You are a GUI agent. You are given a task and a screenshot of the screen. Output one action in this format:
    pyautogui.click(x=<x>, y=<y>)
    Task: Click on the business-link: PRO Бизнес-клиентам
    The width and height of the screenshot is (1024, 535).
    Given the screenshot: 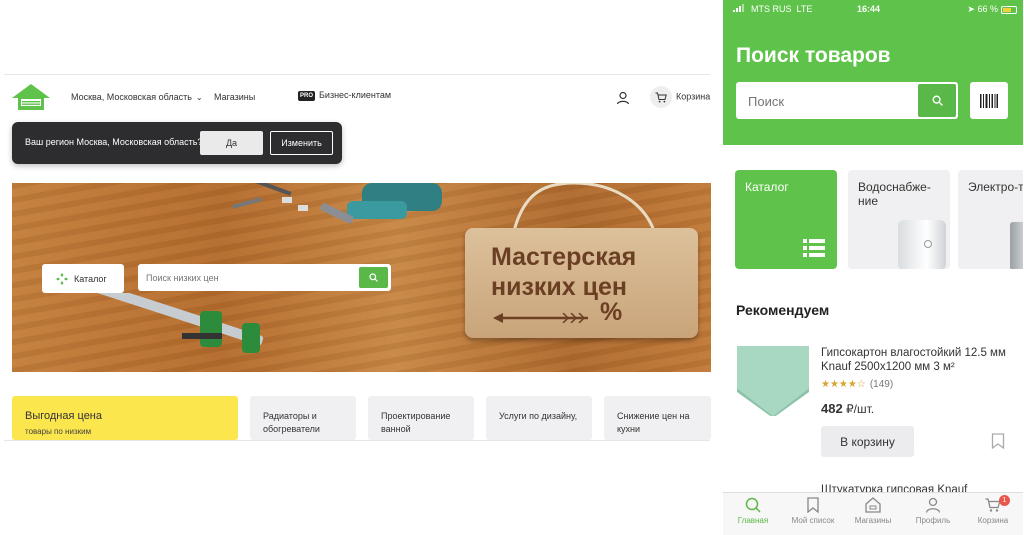 What is the action you would take?
    pyautogui.click(x=344, y=95)
    